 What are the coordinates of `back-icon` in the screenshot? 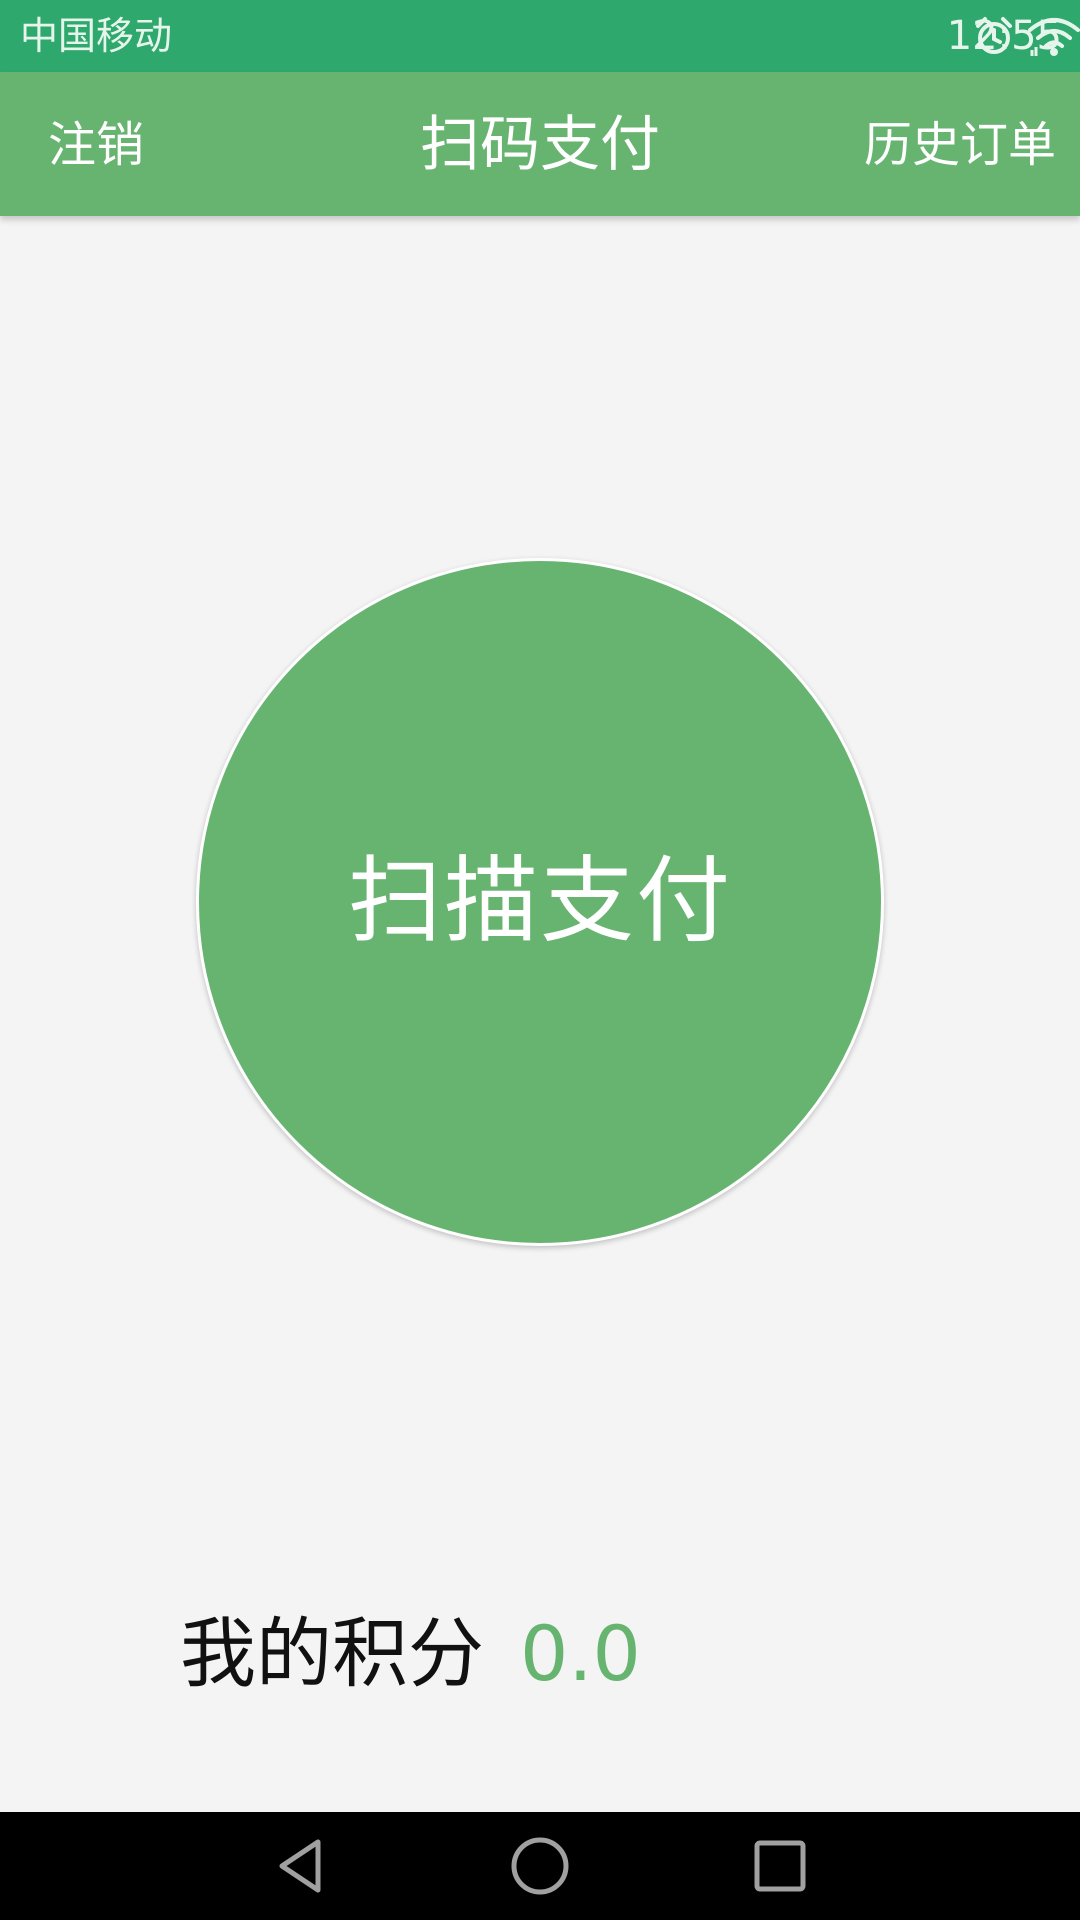 It's located at (300, 1866).